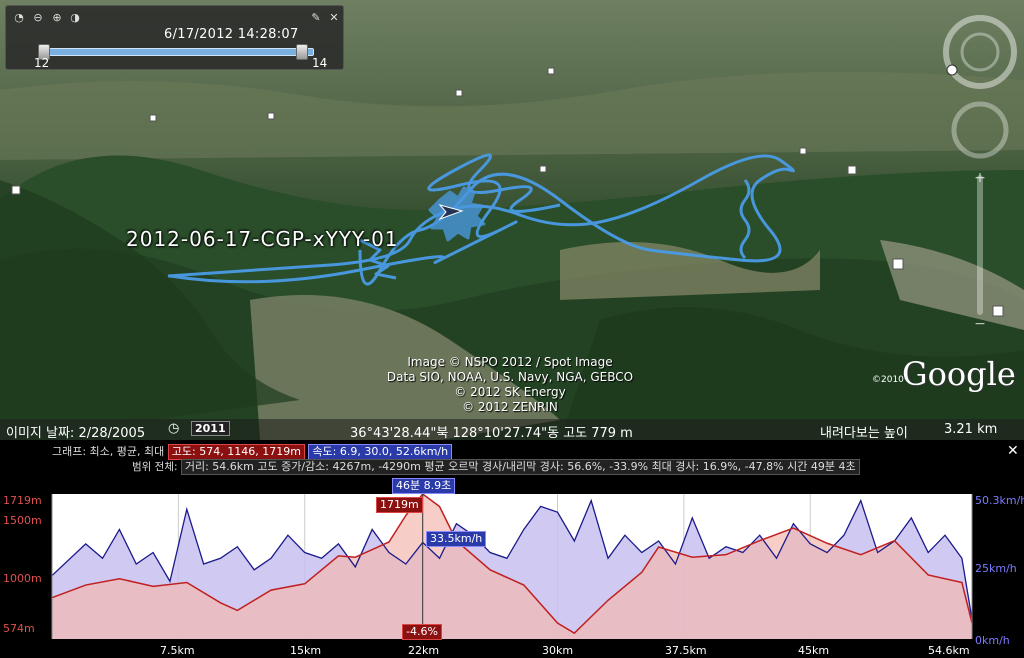 The height and width of the screenshot is (658, 1024). I want to click on google-copyright-year: ©2010, so click(888, 380).